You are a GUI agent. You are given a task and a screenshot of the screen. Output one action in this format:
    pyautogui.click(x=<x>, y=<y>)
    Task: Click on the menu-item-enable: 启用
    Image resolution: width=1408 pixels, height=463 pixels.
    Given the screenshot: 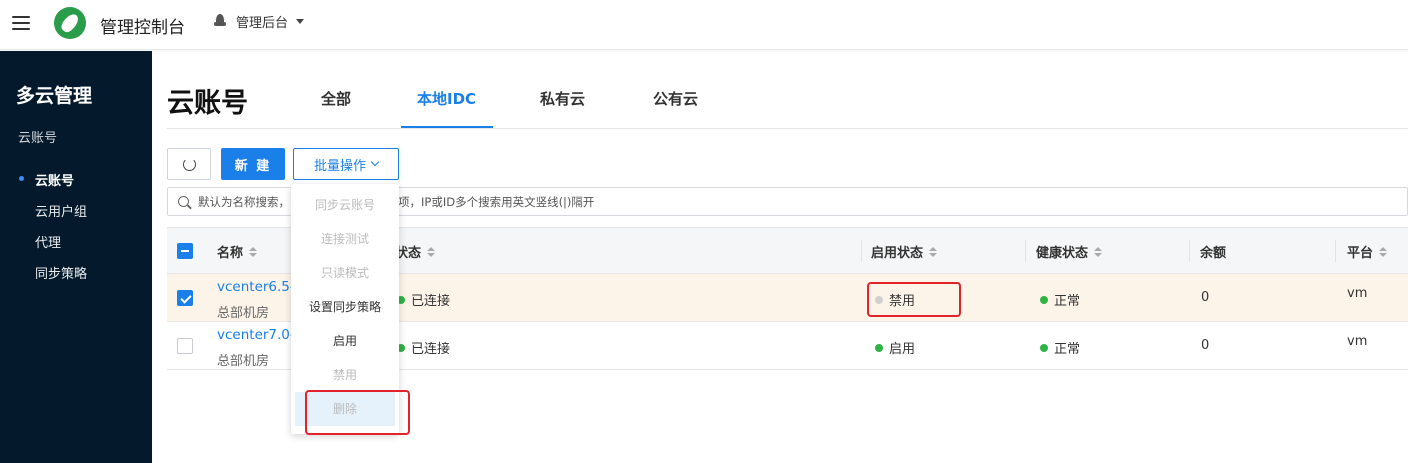 What is the action you would take?
    pyautogui.click(x=345, y=341)
    